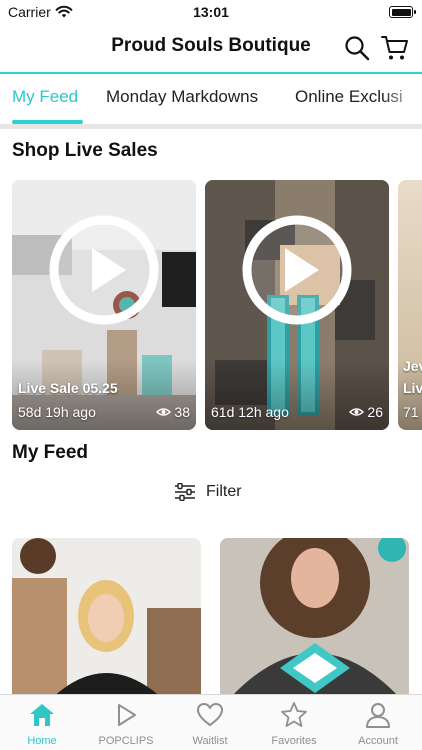 This screenshot has width=422, height=750. What do you see at coordinates (410, 305) in the screenshot?
I see `live-sale-card: Jev Liv 71` at bounding box center [410, 305].